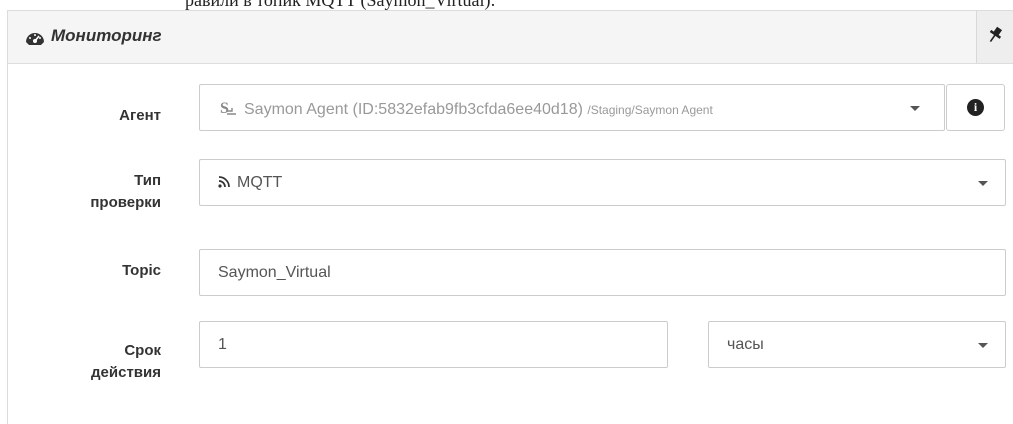  I want to click on agent-label: Агент, so click(140, 115).